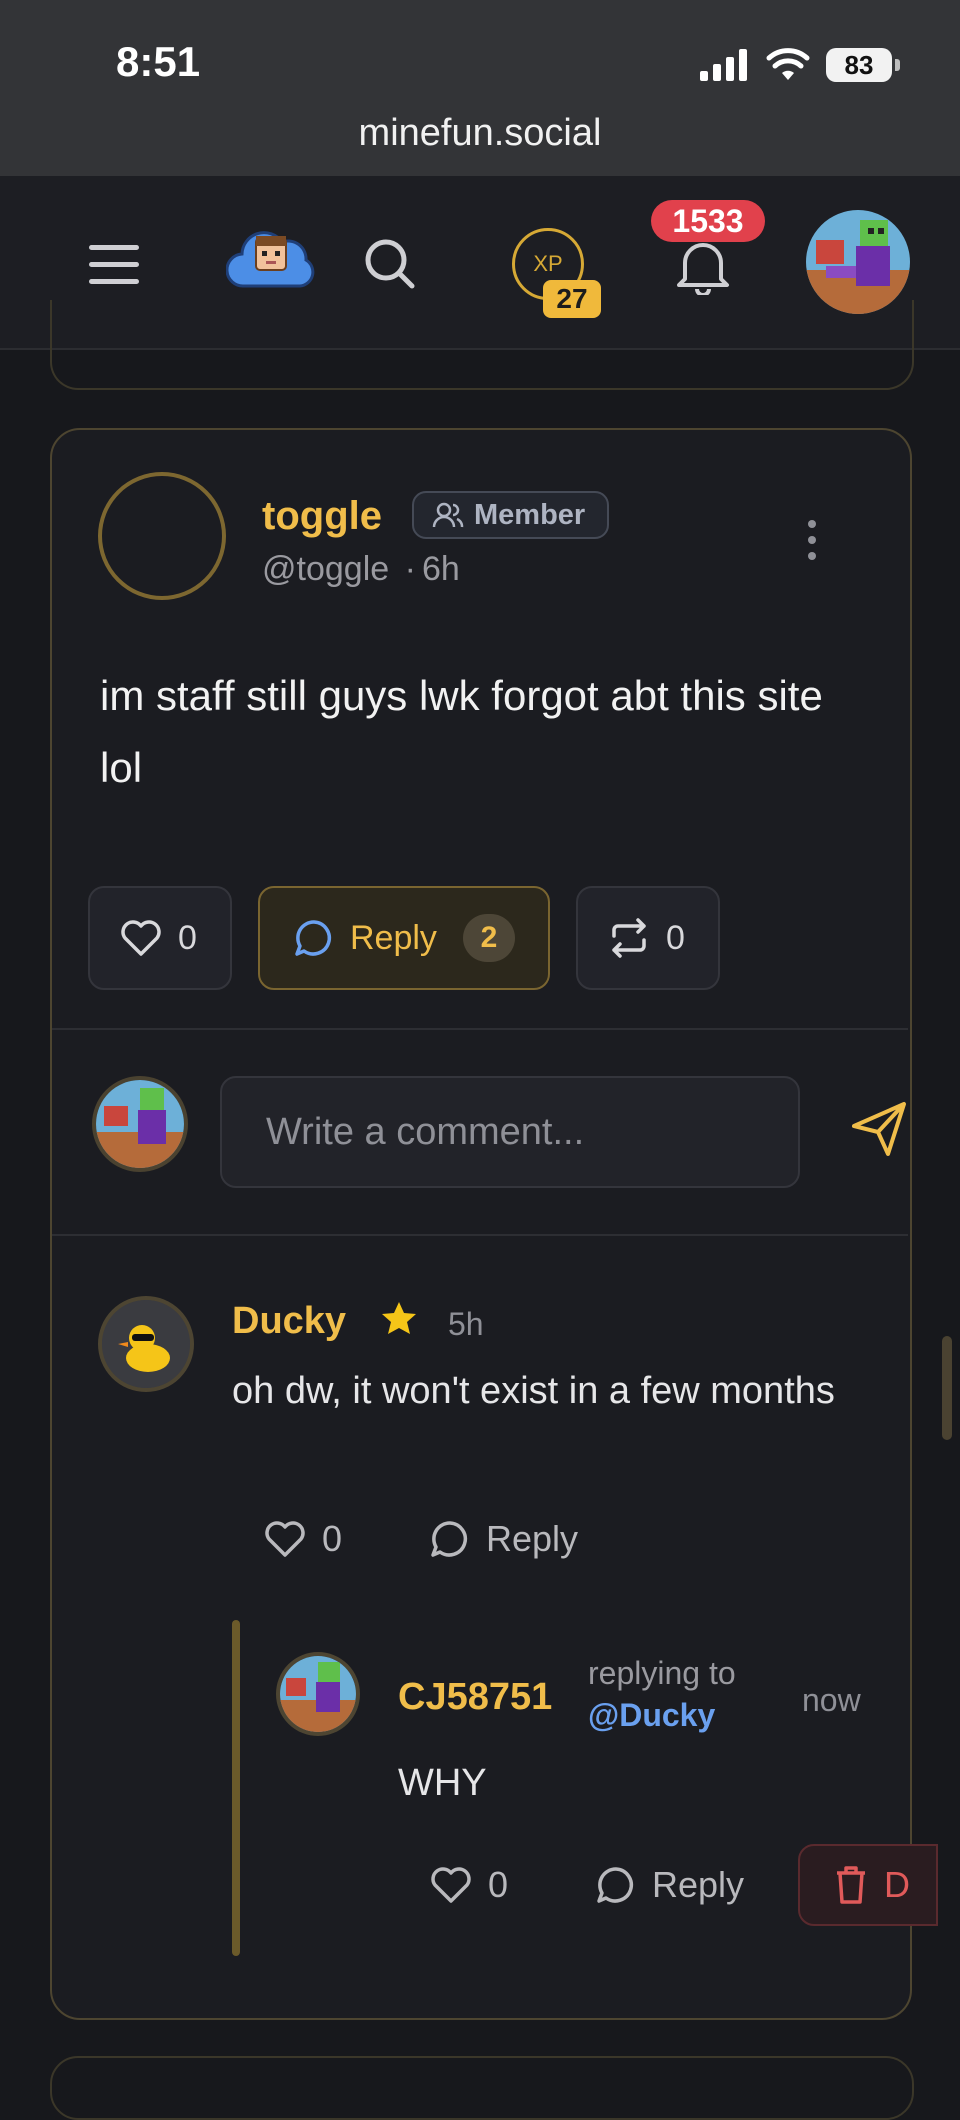 This screenshot has height=2120, width=960. I want to click on delete-label: D, so click(897, 1884).